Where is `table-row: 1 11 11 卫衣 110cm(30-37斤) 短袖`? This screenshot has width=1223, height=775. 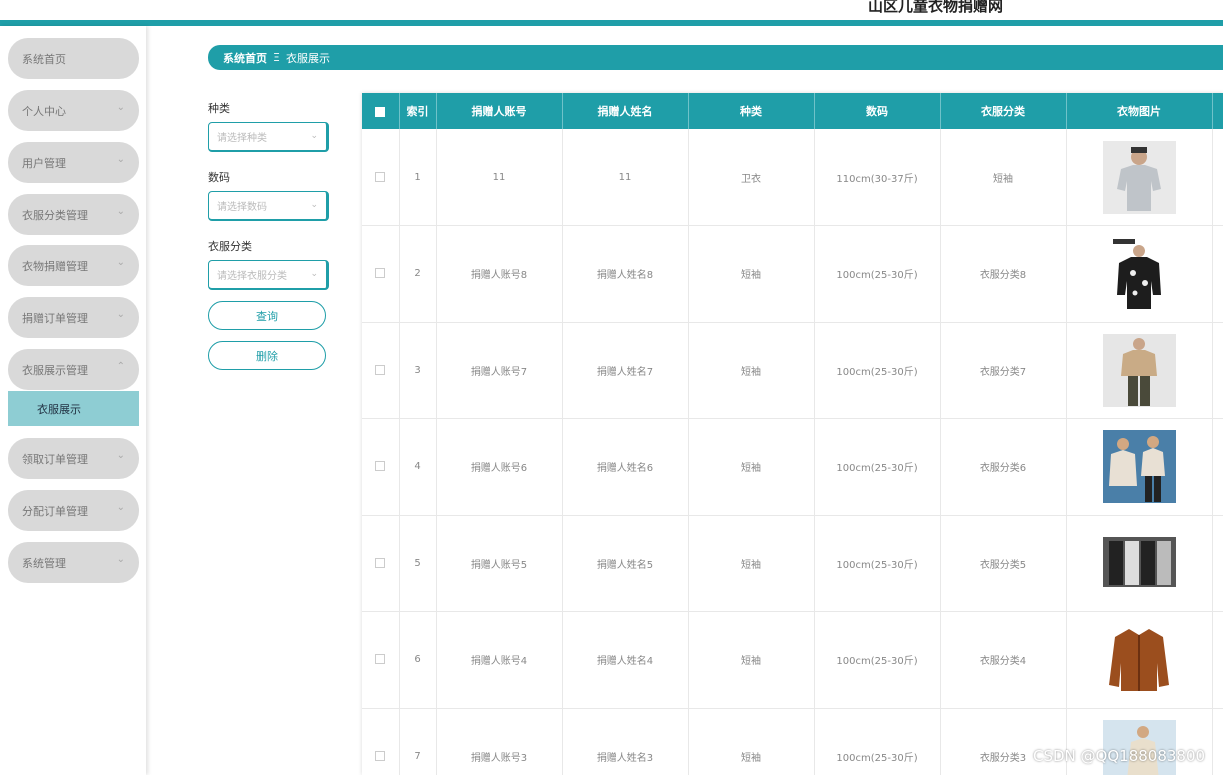 table-row: 1 11 11 卫衣 110cm(30-37斤) 短袖 is located at coordinates (792, 177).